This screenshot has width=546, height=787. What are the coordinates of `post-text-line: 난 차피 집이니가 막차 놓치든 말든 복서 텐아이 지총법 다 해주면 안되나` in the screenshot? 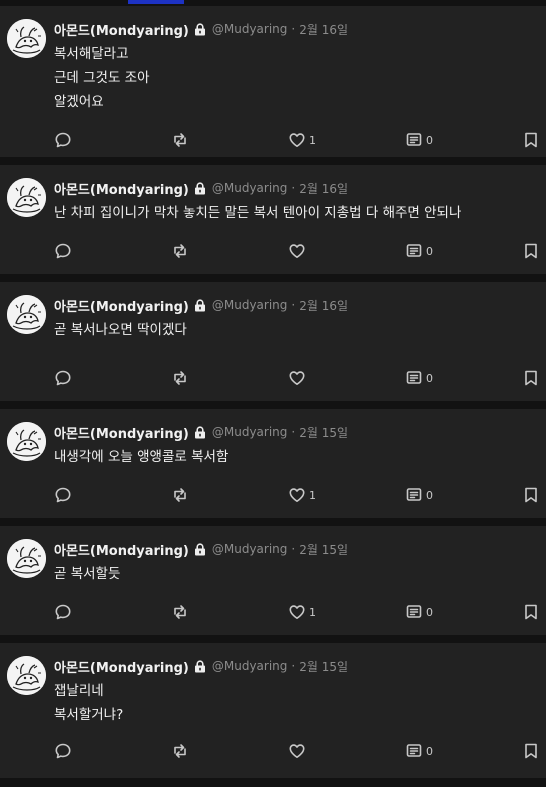 It's located at (258, 213).